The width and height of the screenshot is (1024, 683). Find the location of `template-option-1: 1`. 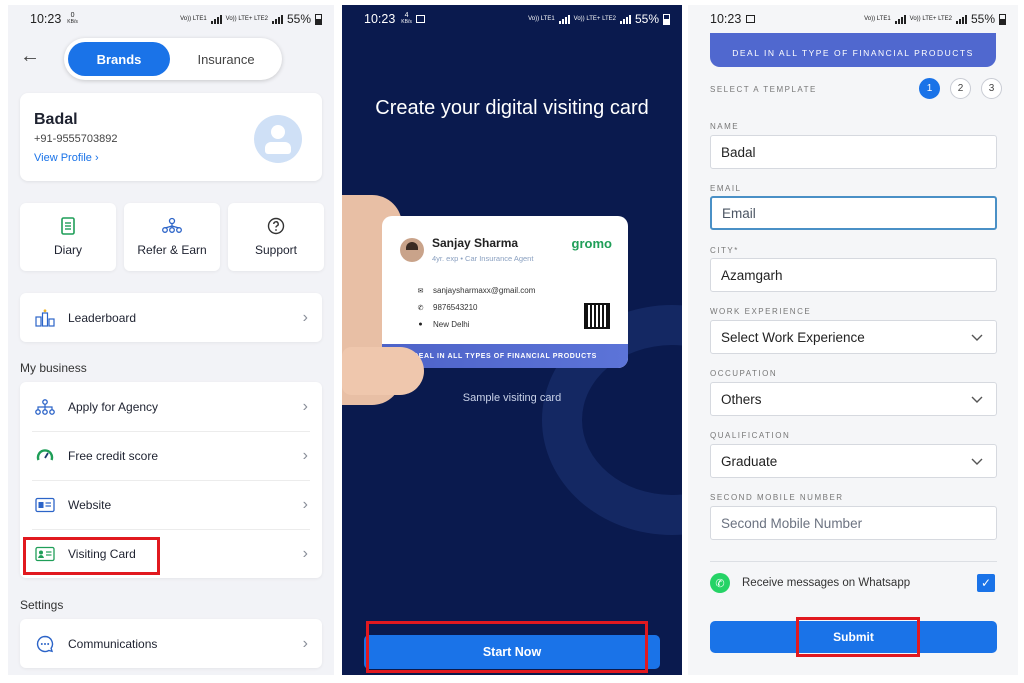

template-option-1: 1 is located at coordinates (929, 88).